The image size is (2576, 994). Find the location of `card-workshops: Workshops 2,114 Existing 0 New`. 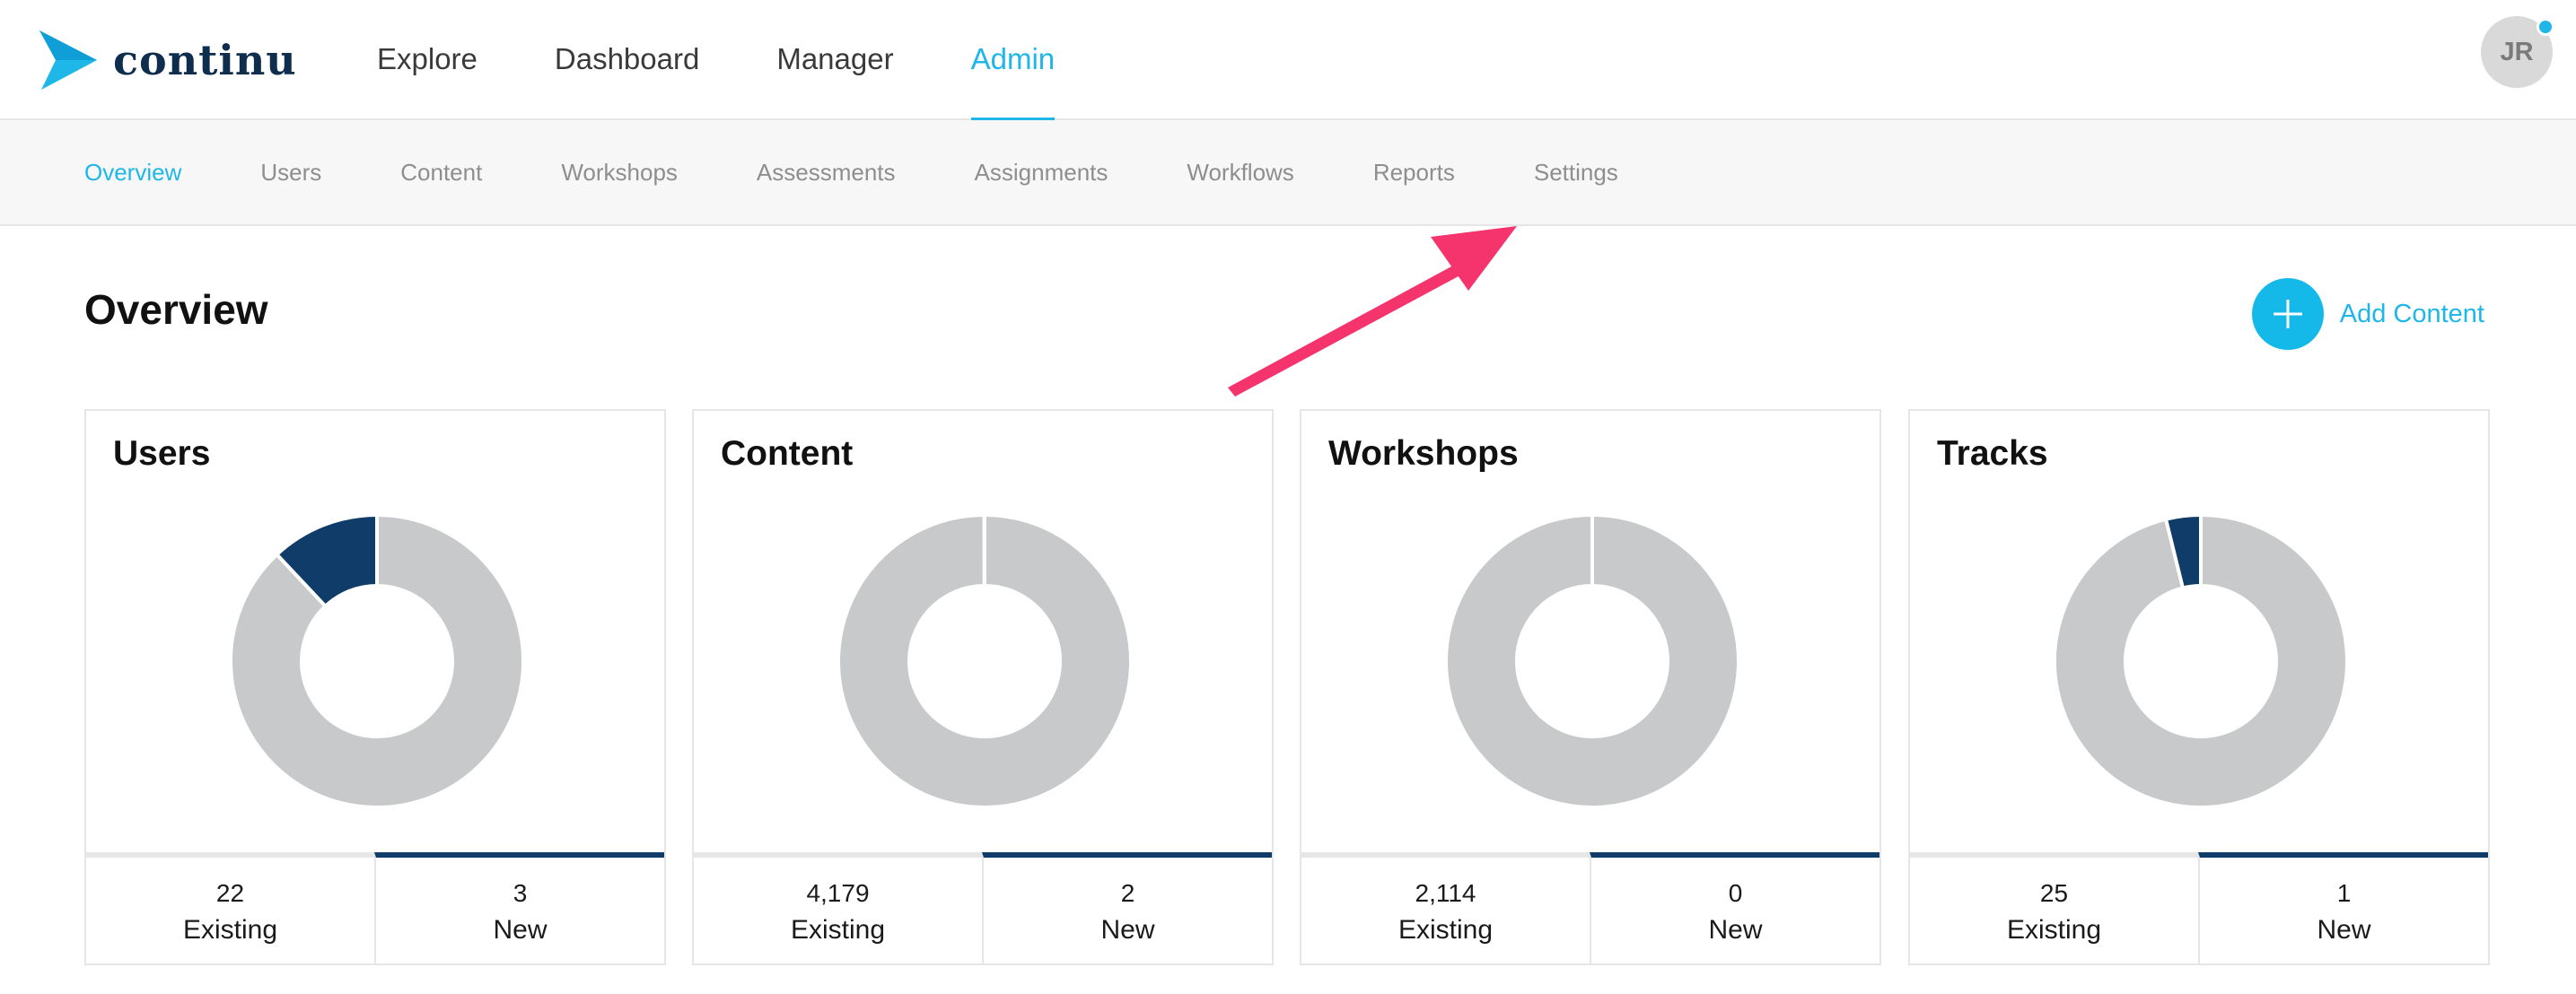

card-workshops: Workshops 2,114 Existing 0 New is located at coordinates (1590, 687).